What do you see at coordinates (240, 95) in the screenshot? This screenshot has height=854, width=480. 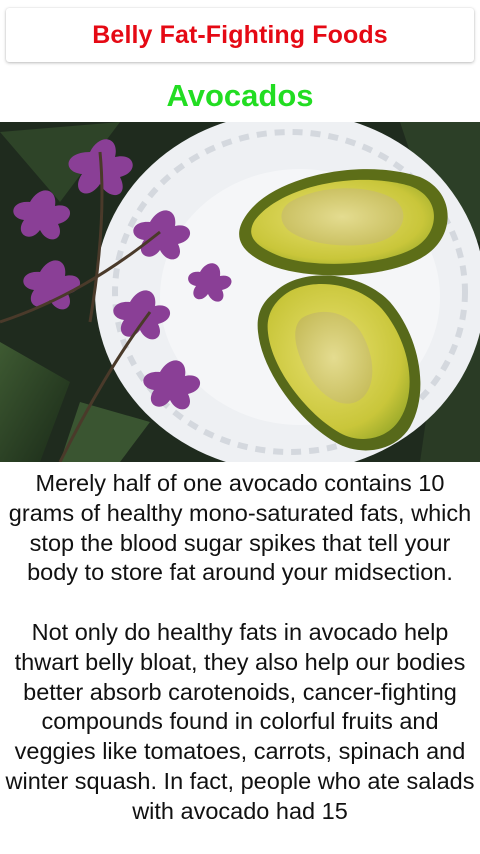 I see `food-heading: Avocados` at bounding box center [240, 95].